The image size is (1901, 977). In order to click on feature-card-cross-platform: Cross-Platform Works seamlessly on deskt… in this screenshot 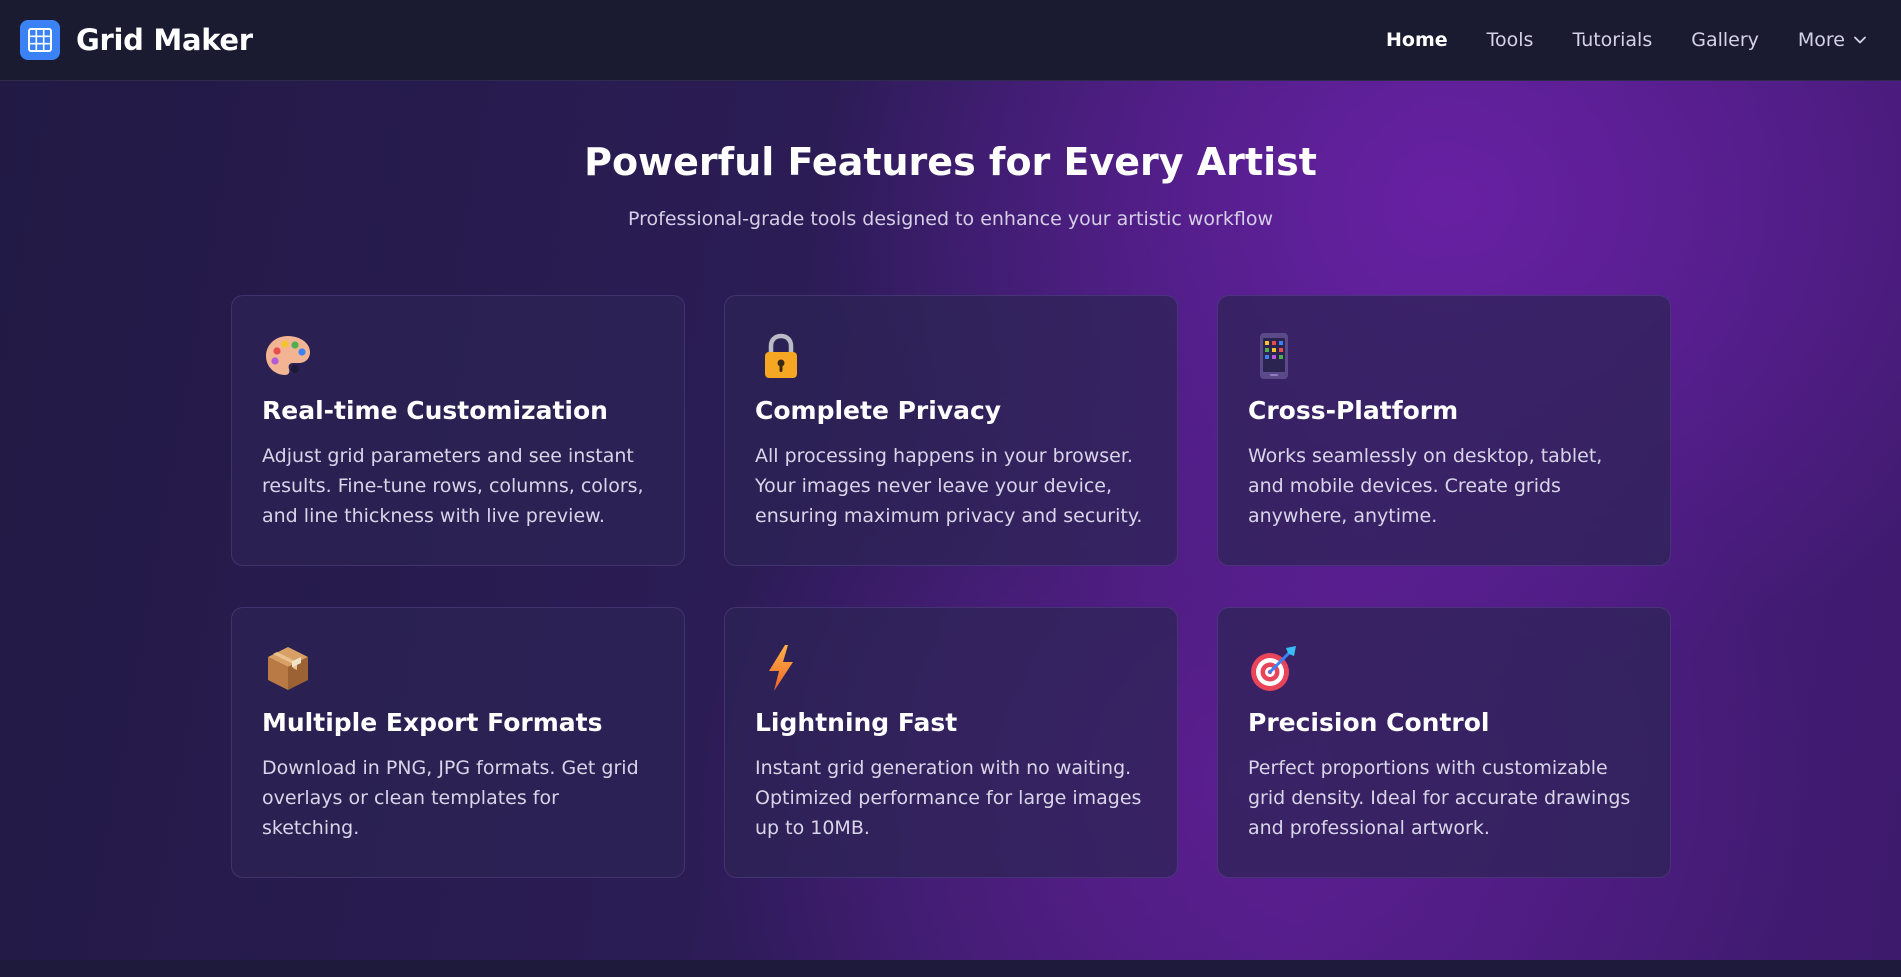, I will do `click(1444, 430)`.